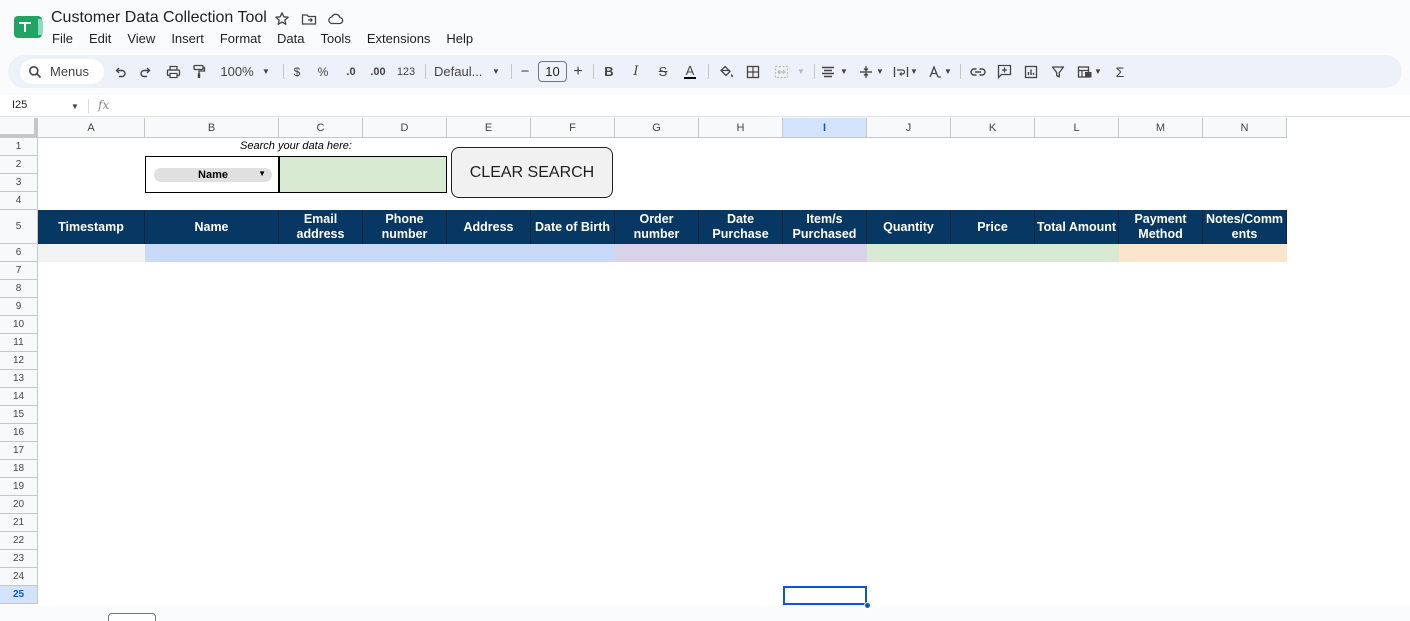  What do you see at coordinates (489, 227) in the screenshot?
I see `table-header-cell: Address` at bounding box center [489, 227].